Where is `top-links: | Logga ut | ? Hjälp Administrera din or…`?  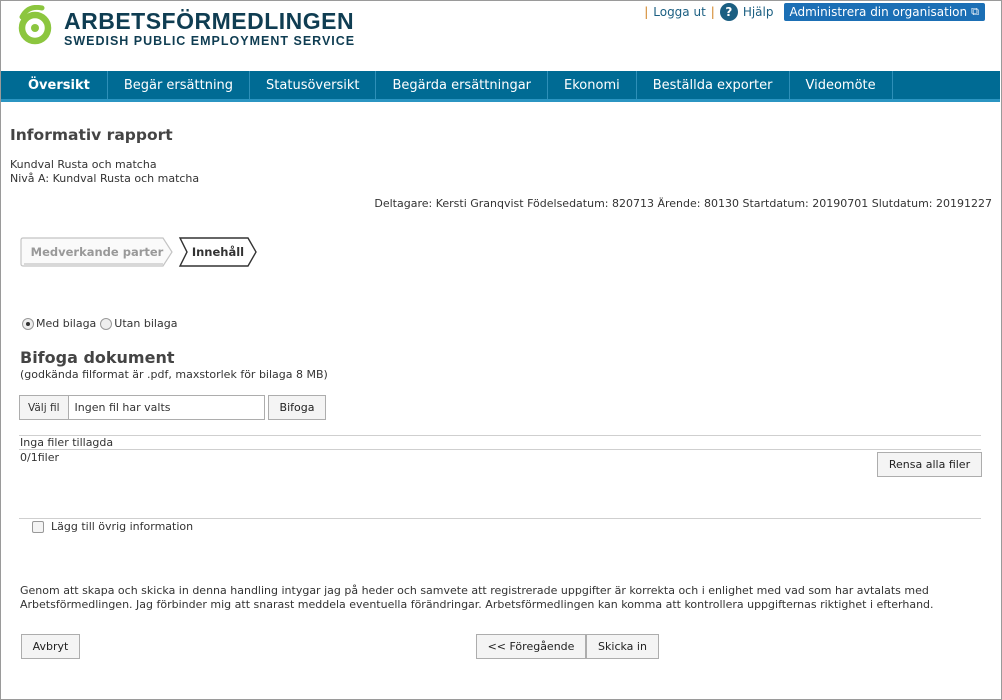
top-links: | Logga ut | ? Hjälp Administrera din or… is located at coordinates (812, 12).